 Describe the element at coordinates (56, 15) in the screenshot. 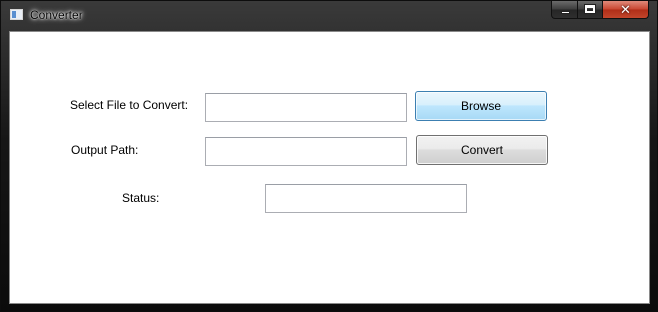

I see `window-title: Converter` at that location.